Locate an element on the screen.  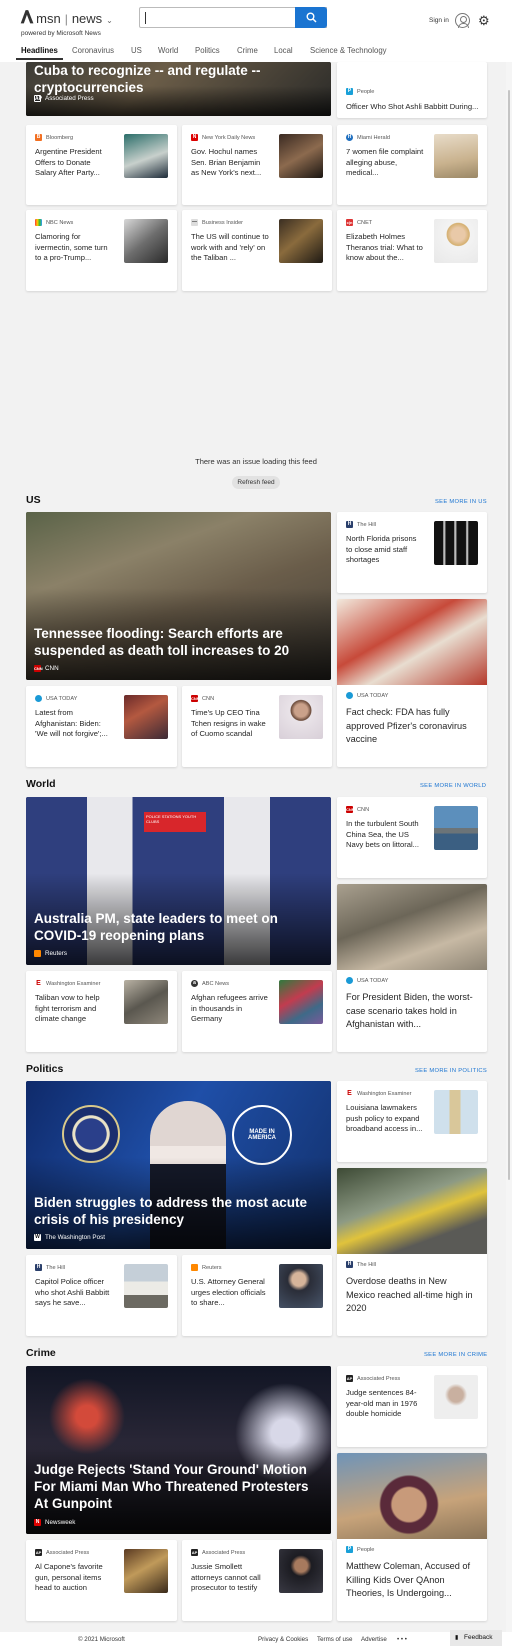
privacy-cookies-link: Privacy & Cookies is located at coordinates (283, 1639).